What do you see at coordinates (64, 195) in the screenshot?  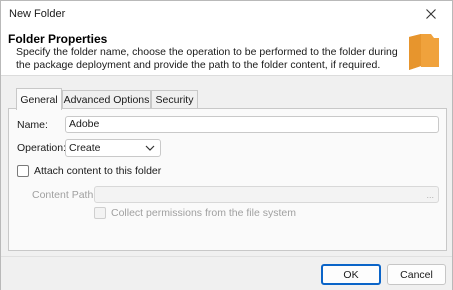 I see `content-path-label: Content Path:` at bounding box center [64, 195].